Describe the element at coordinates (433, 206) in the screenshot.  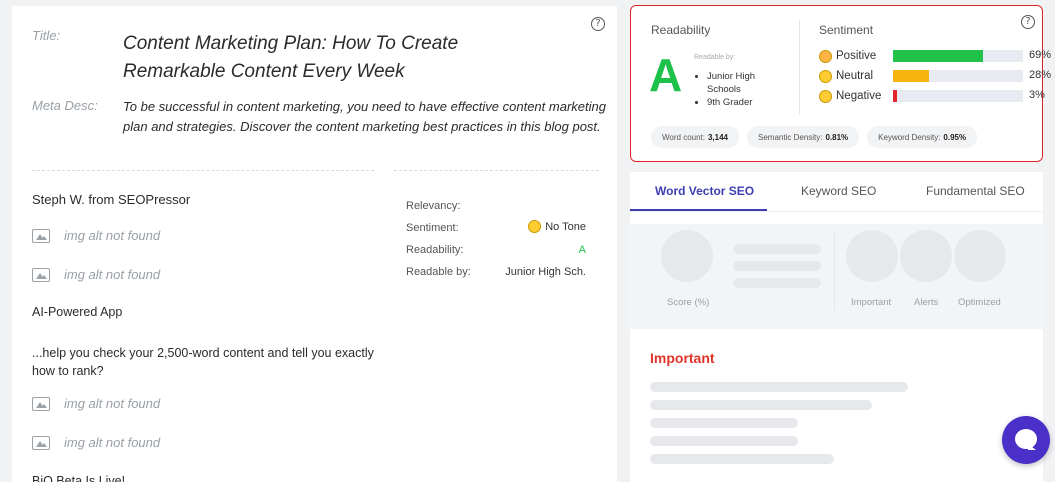
I see `relevancy-label: Relevancy:` at that location.